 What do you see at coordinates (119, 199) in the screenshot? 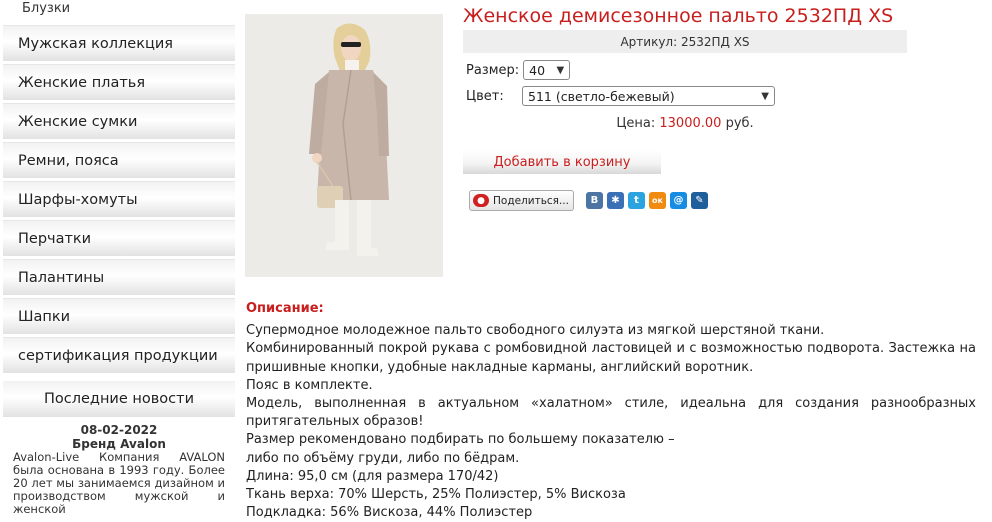
I see `sidebar-item-scarves: Шарфы-хомуты` at bounding box center [119, 199].